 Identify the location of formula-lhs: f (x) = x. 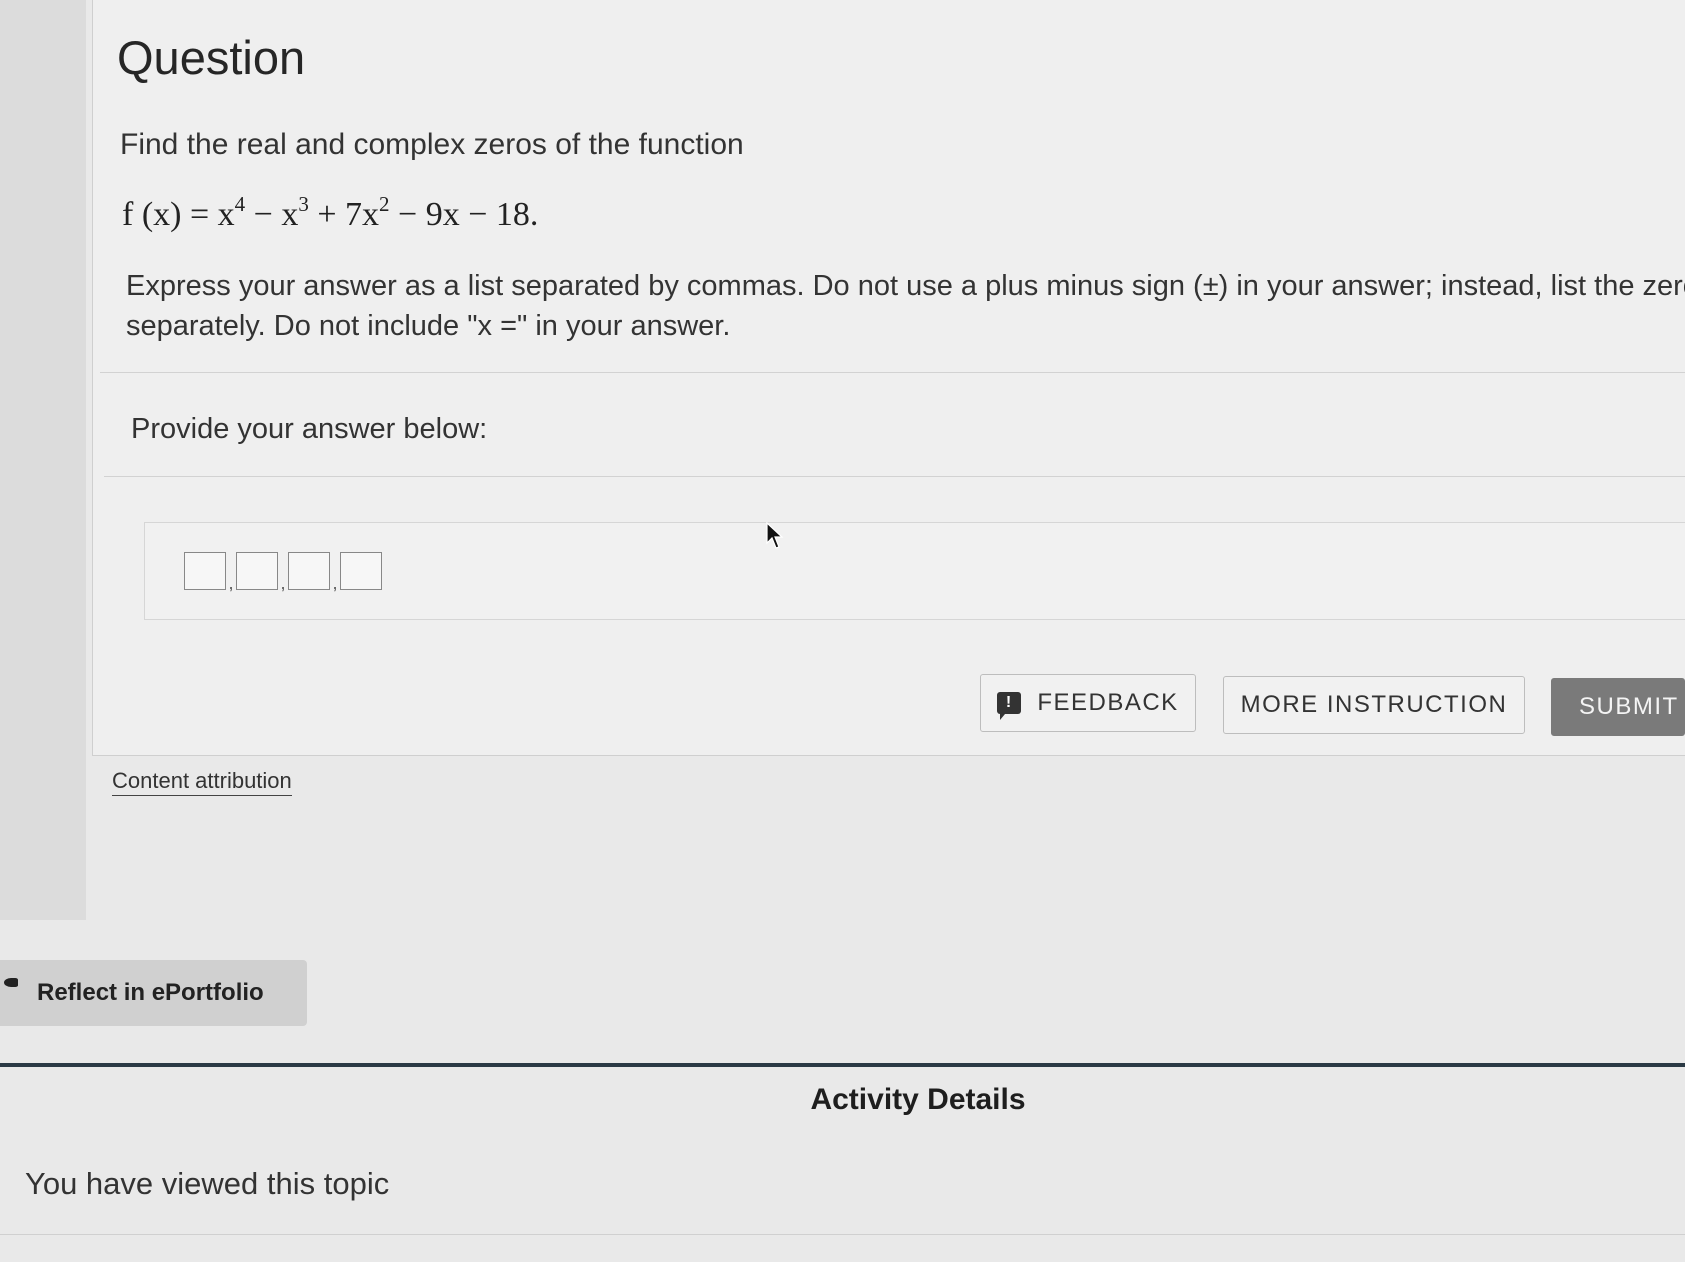
(178, 214).